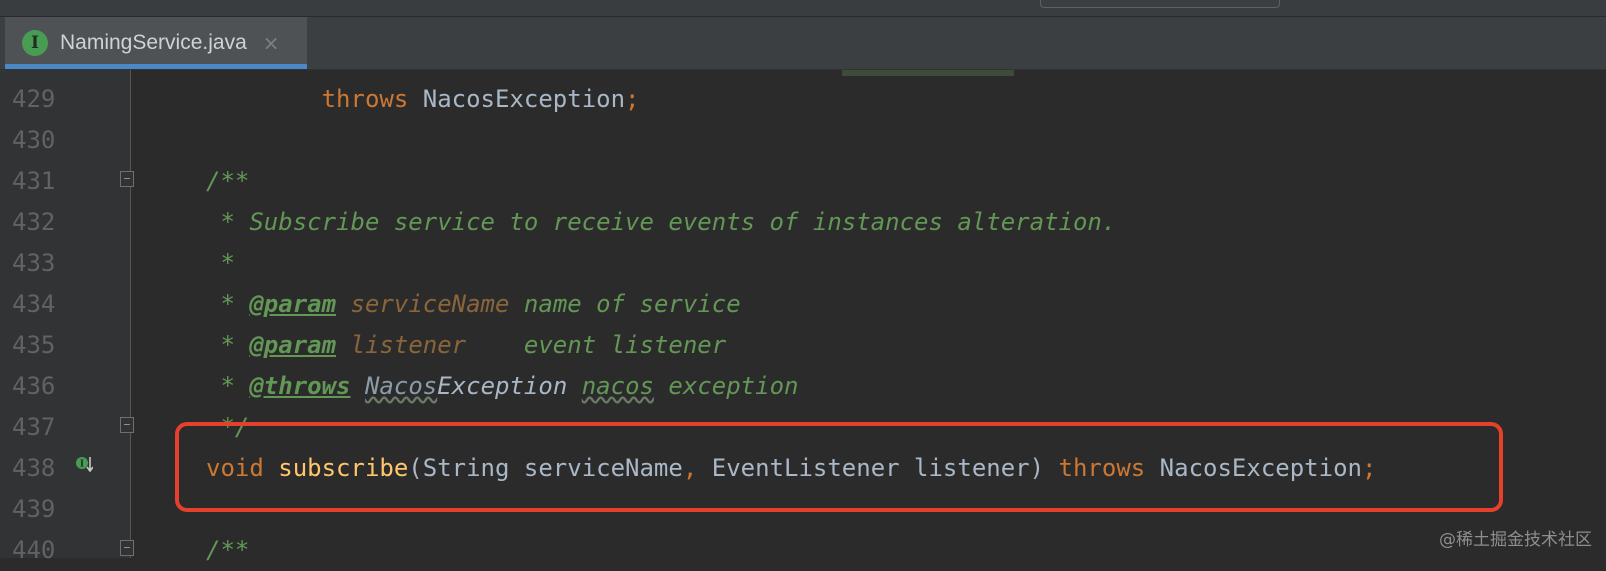 This screenshot has width=1606, height=571. Describe the element at coordinates (803, 304) in the screenshot. I see `code-line: 434 * @param serviceName name of service` at that location.